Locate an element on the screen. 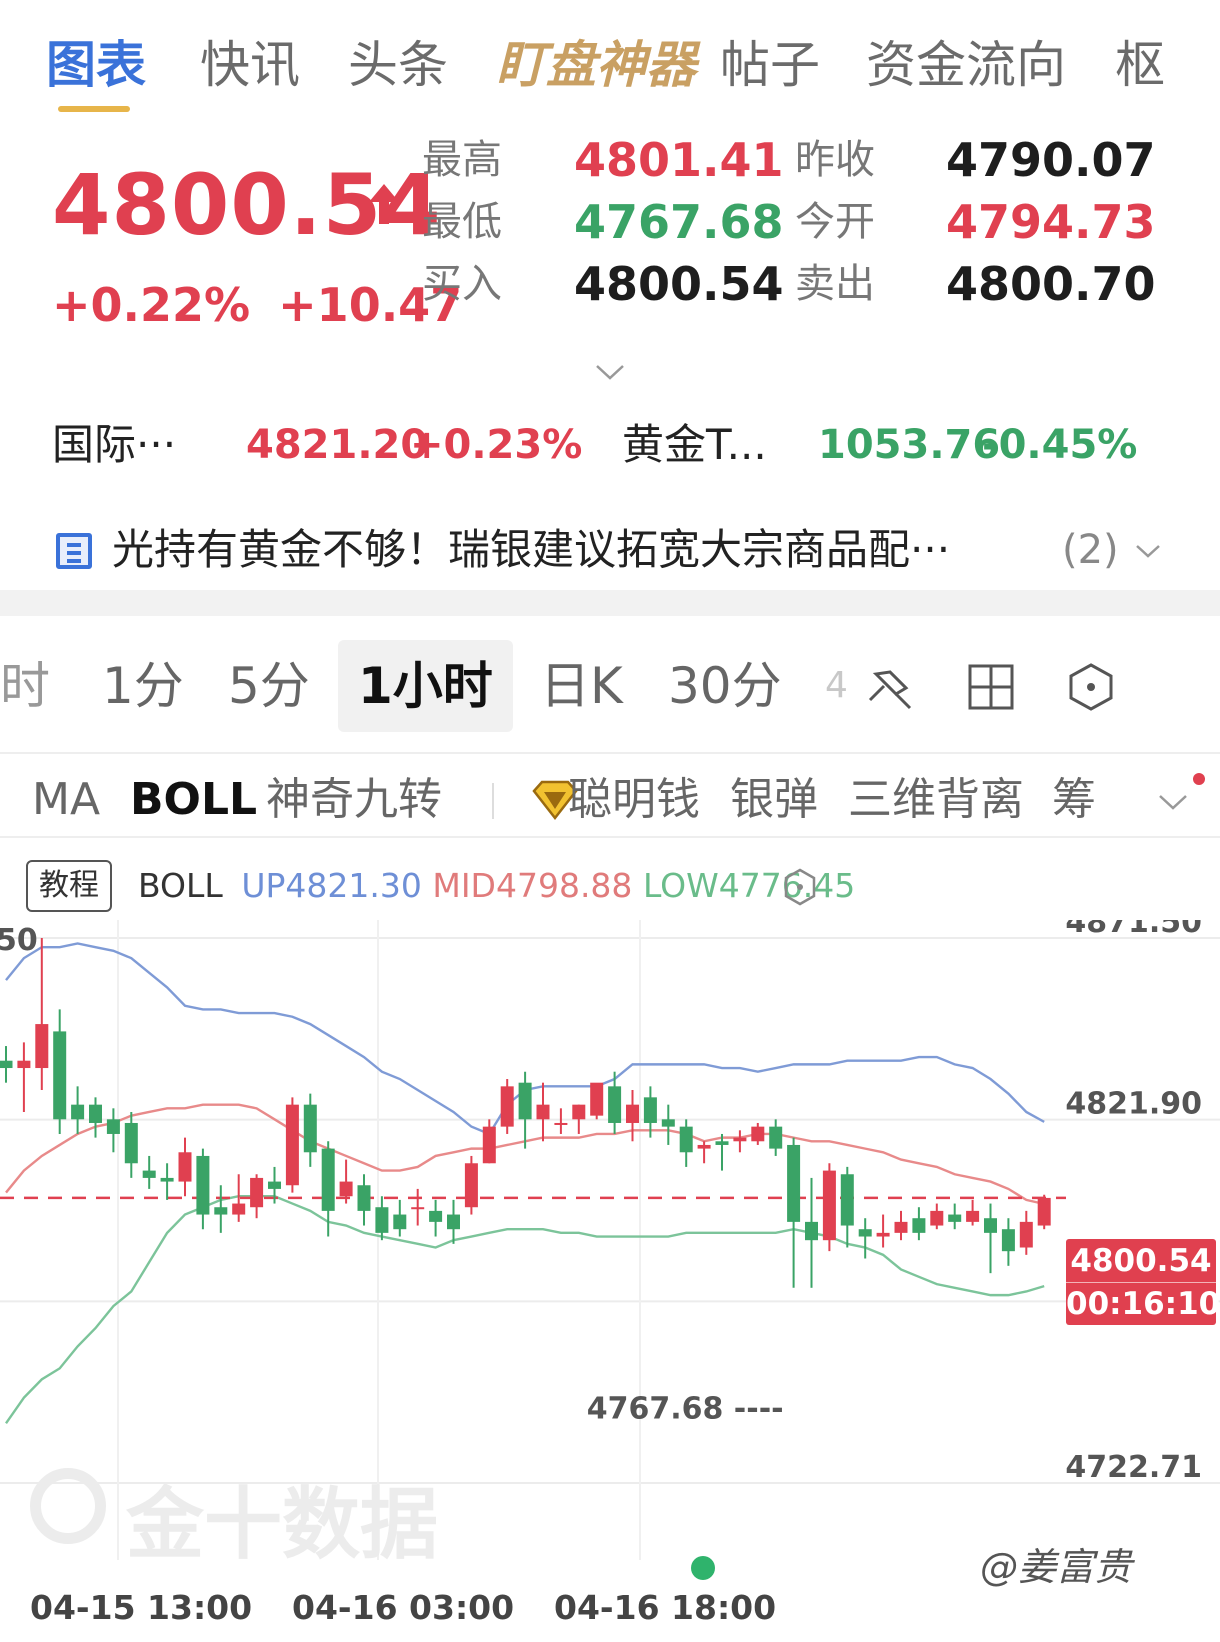 The width and height of the screenshot is (1220, 1642). min-price-marker: 4767.68 ---- is located at coordinates (685, 1408).